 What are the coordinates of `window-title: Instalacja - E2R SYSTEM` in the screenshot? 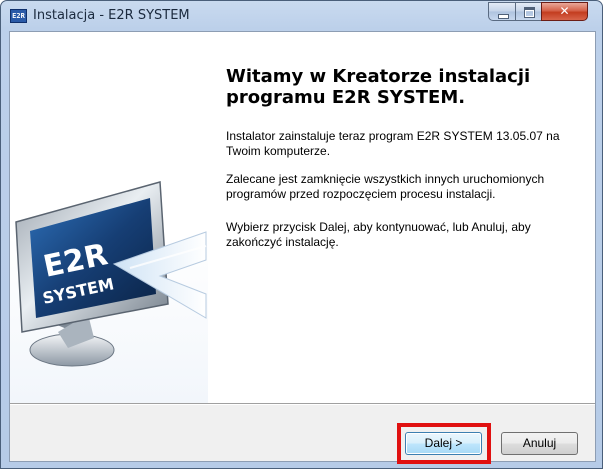 It's located at (111, 15).